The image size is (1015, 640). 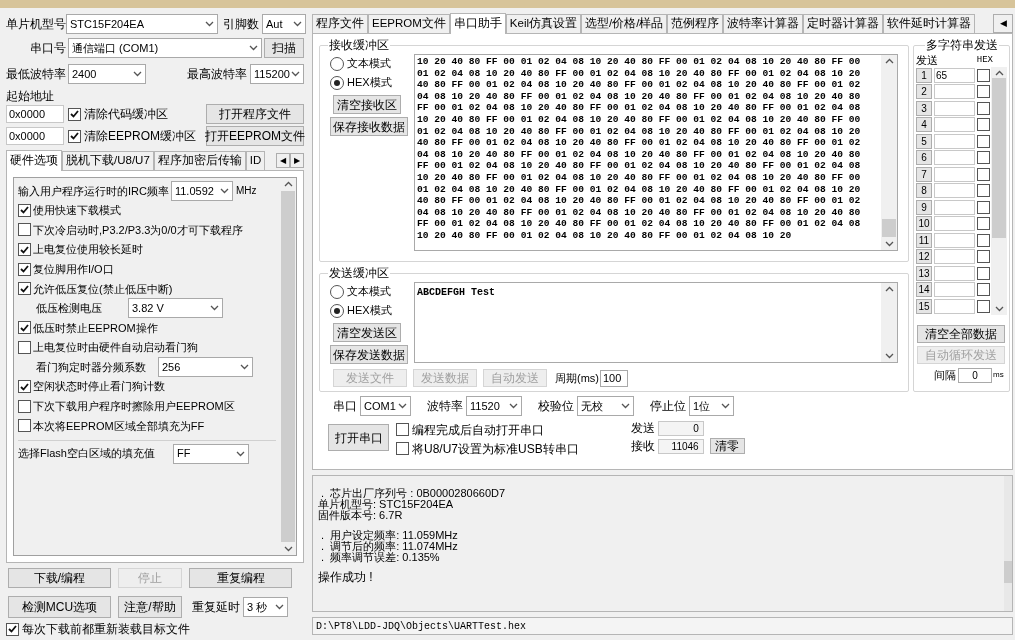 I want to click on buffer-button: 保存接收数据, so click(x=369, y=126).